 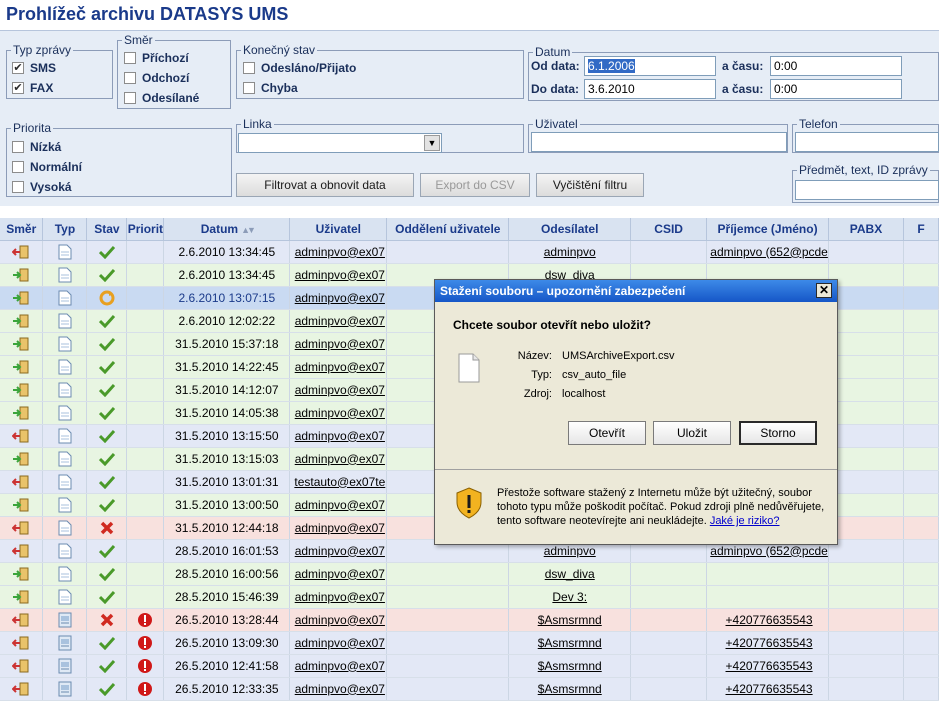 What do you see at coordinates (432, 143) in the screenshot?
I see `chevron-down-icon: ▼` at bounding box center [432, 143].